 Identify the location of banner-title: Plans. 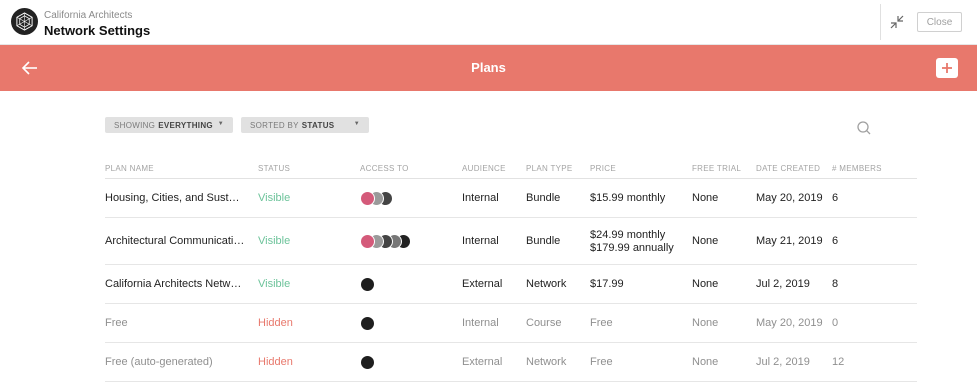
(488, 67).